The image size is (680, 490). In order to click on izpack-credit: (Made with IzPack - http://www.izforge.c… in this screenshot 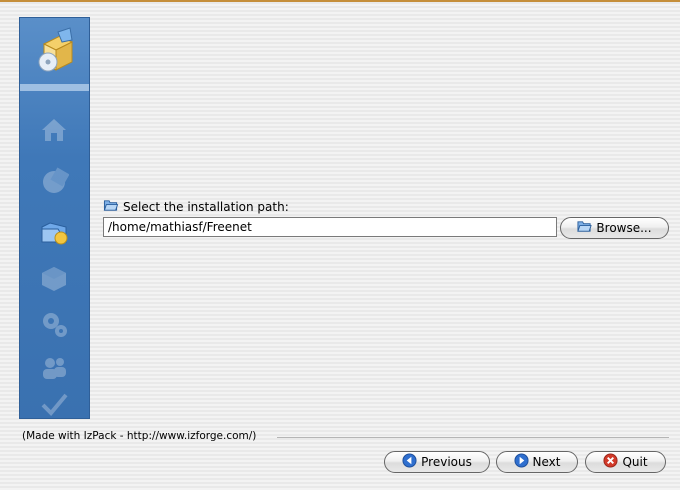, I will do `click(139, 436)`.